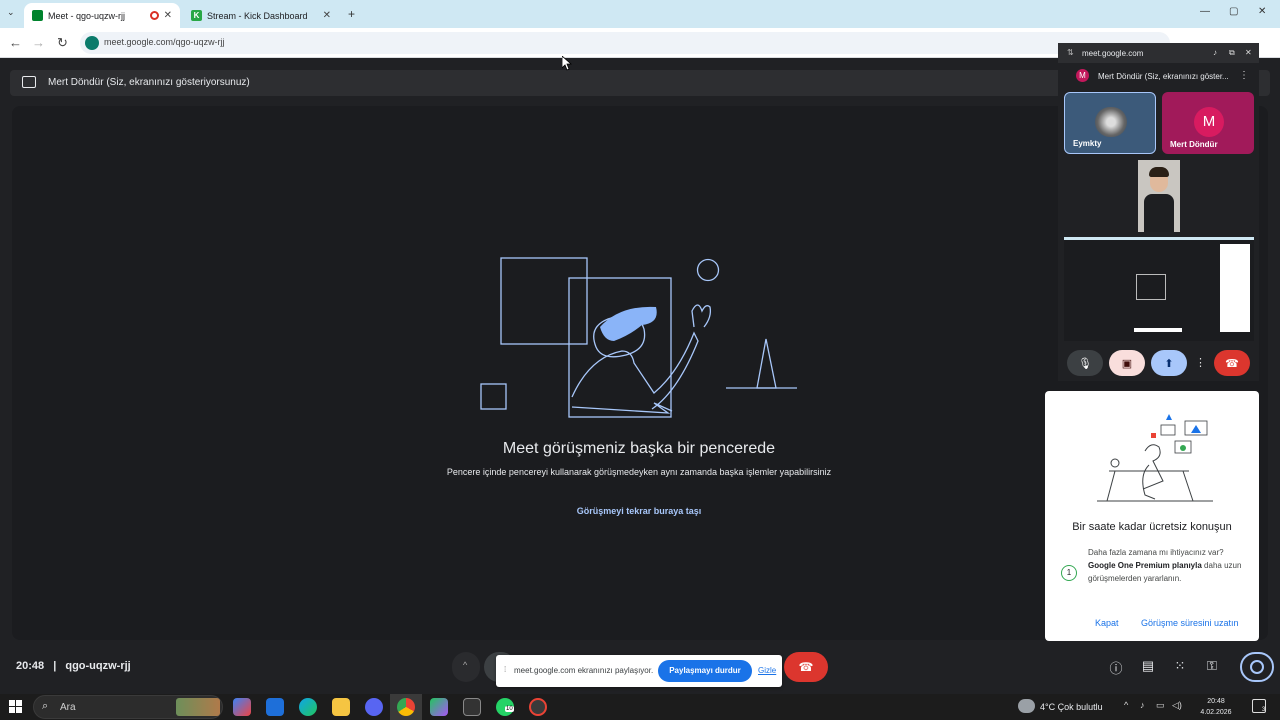 This screenshot has width=1280, height=720. Describe the element at coordinates (198, 707) in the screenshot. I see `search-highlight-image` at that location.